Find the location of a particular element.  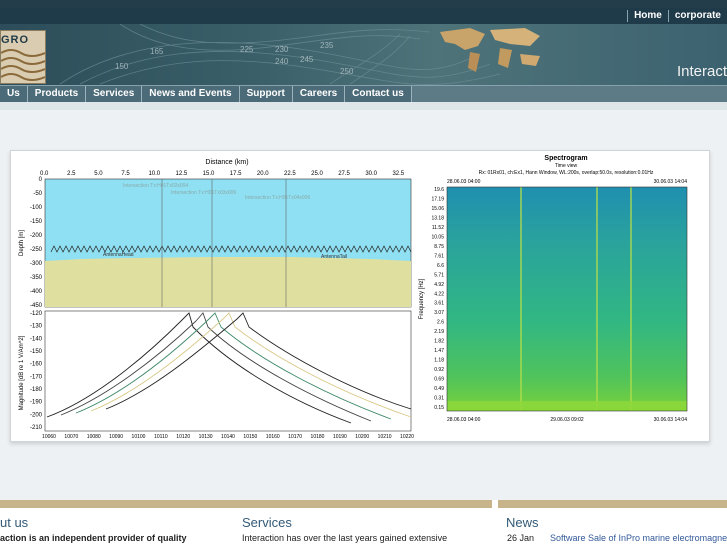

bottom-tick: 10100 is located at coordinates (139, 437).